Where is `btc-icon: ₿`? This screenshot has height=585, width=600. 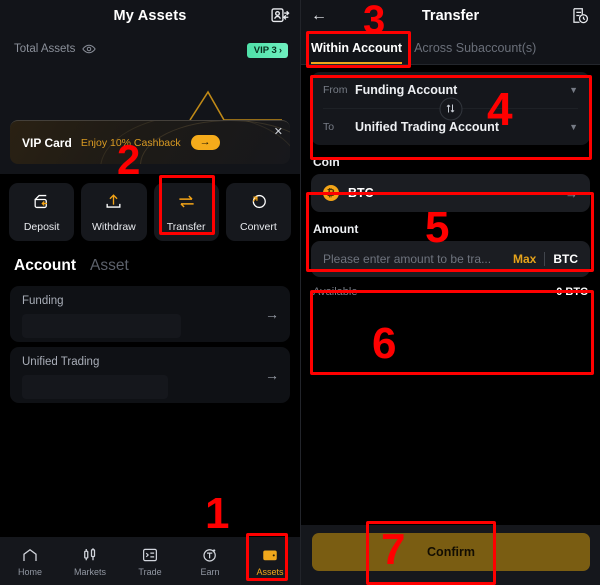
btc-icon: ₿ is located at coordinates (331, 193).